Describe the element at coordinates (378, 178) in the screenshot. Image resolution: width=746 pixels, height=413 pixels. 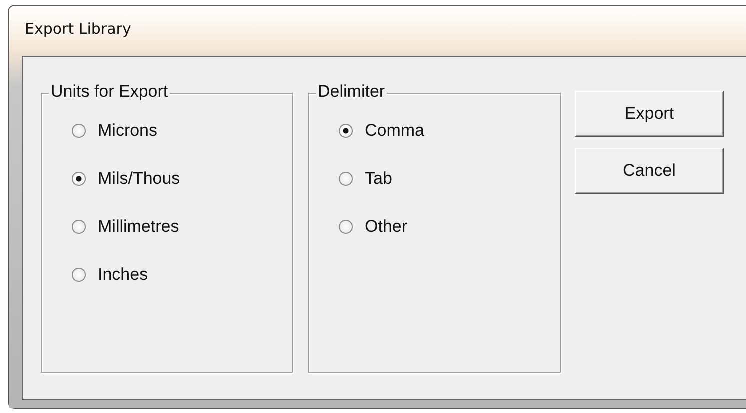
I see `radio-label: Tab` at that location.